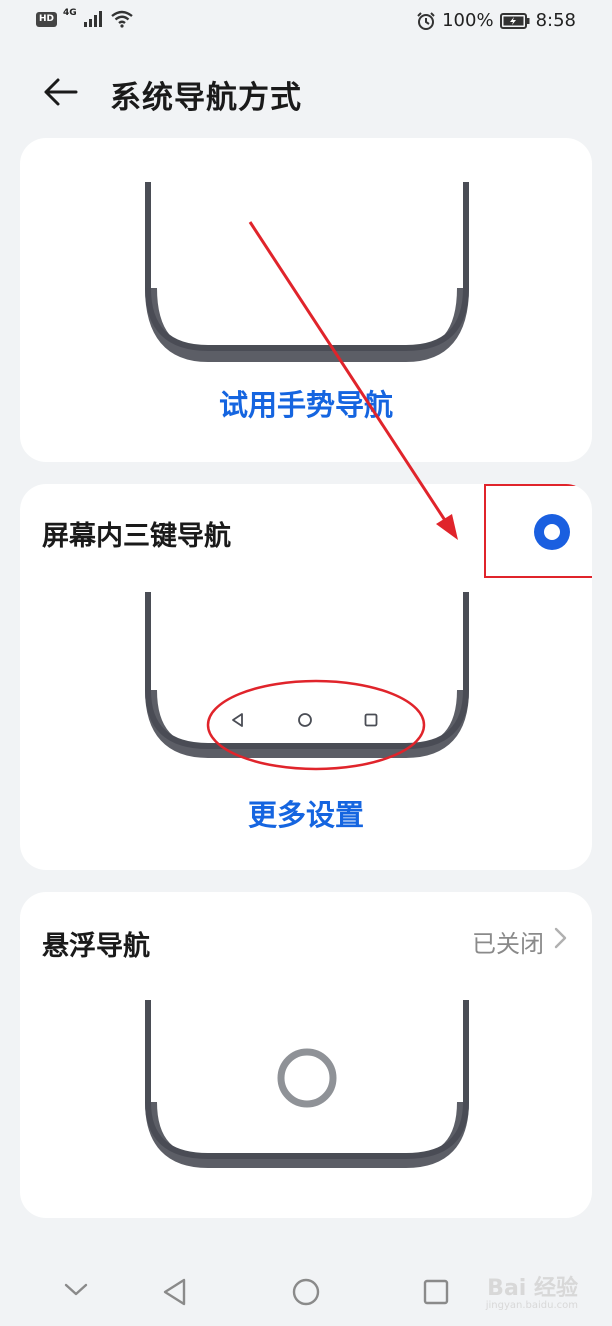 The image size is (612, 1326). I want to click on back-icon, so click(174, 1292).